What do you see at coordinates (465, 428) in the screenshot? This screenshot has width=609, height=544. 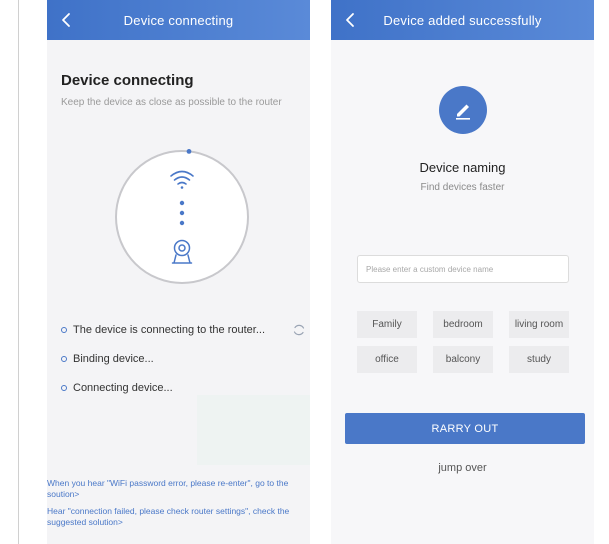 I see `carry-out-button: RARRY OUT` at bounding box center [465, 428].